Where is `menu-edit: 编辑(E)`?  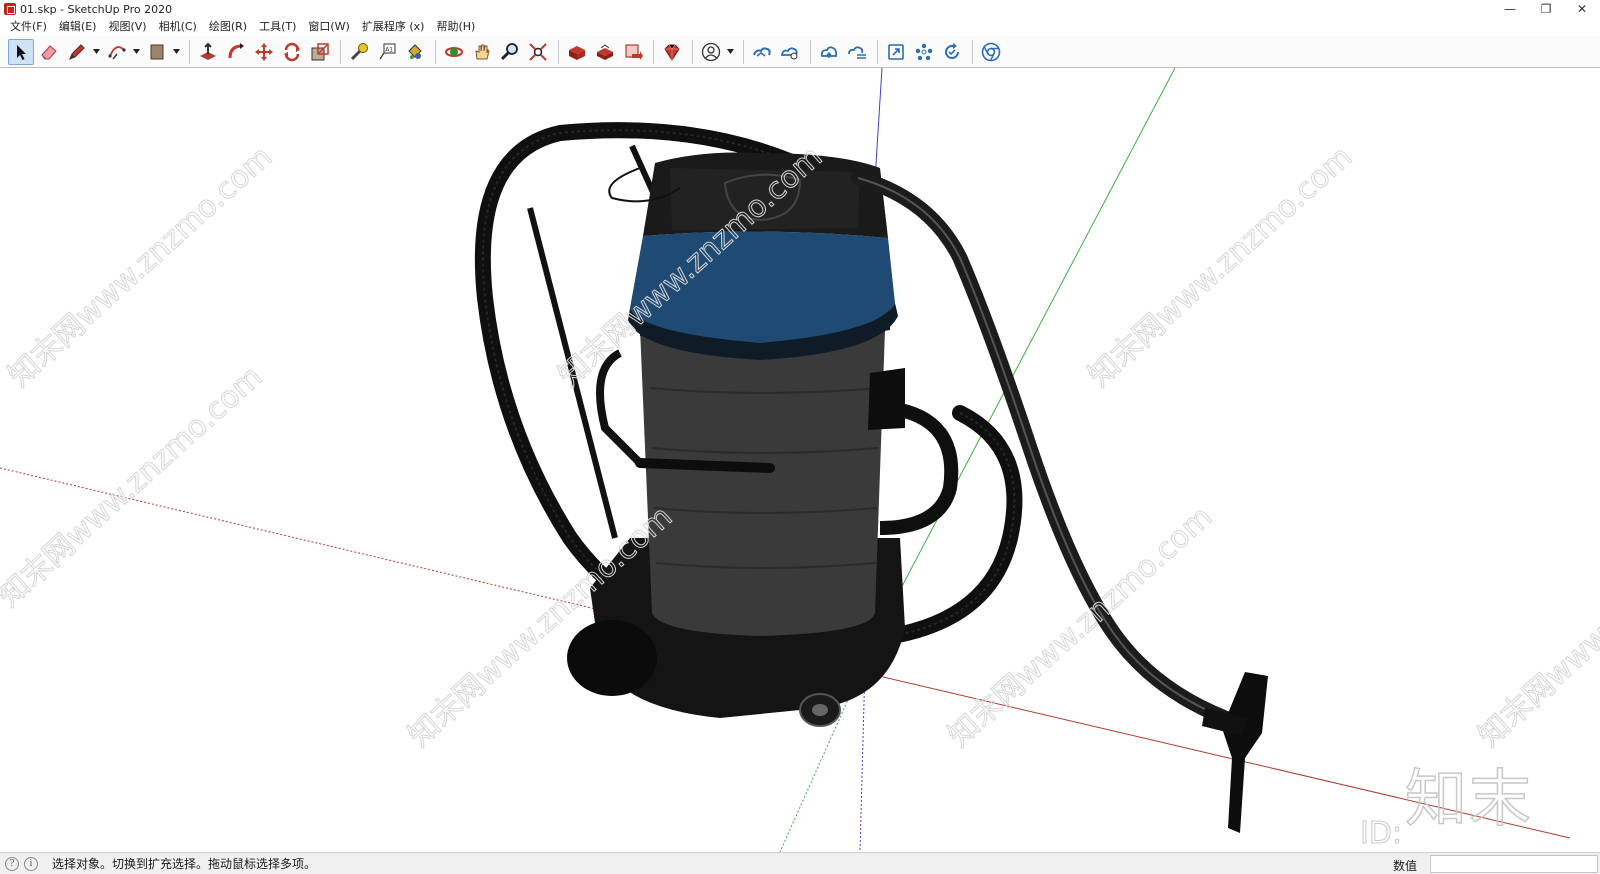 menu-edit: 编辑(E) is located at coordinates (78, 27).